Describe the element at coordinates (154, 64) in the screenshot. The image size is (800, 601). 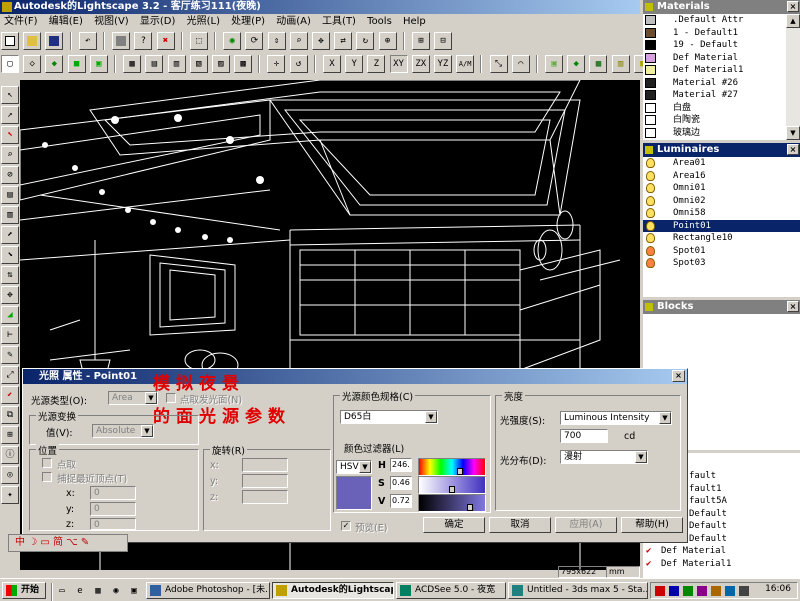
I see `front-view-icon: ▤` at that location.